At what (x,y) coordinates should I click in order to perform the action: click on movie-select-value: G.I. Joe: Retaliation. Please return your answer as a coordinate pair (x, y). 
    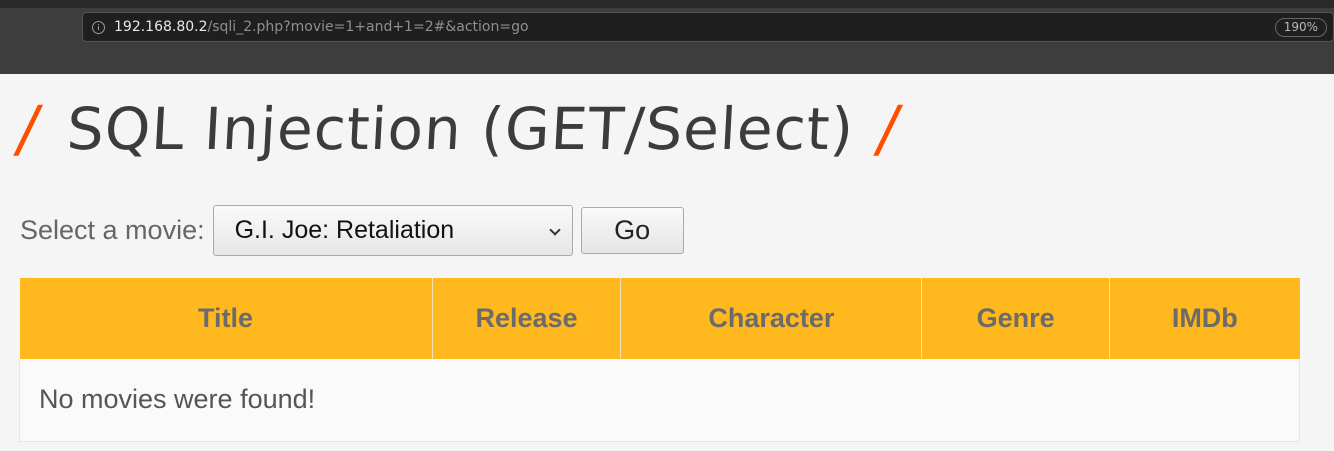
    Looking at the image, I should click on (344, 229).